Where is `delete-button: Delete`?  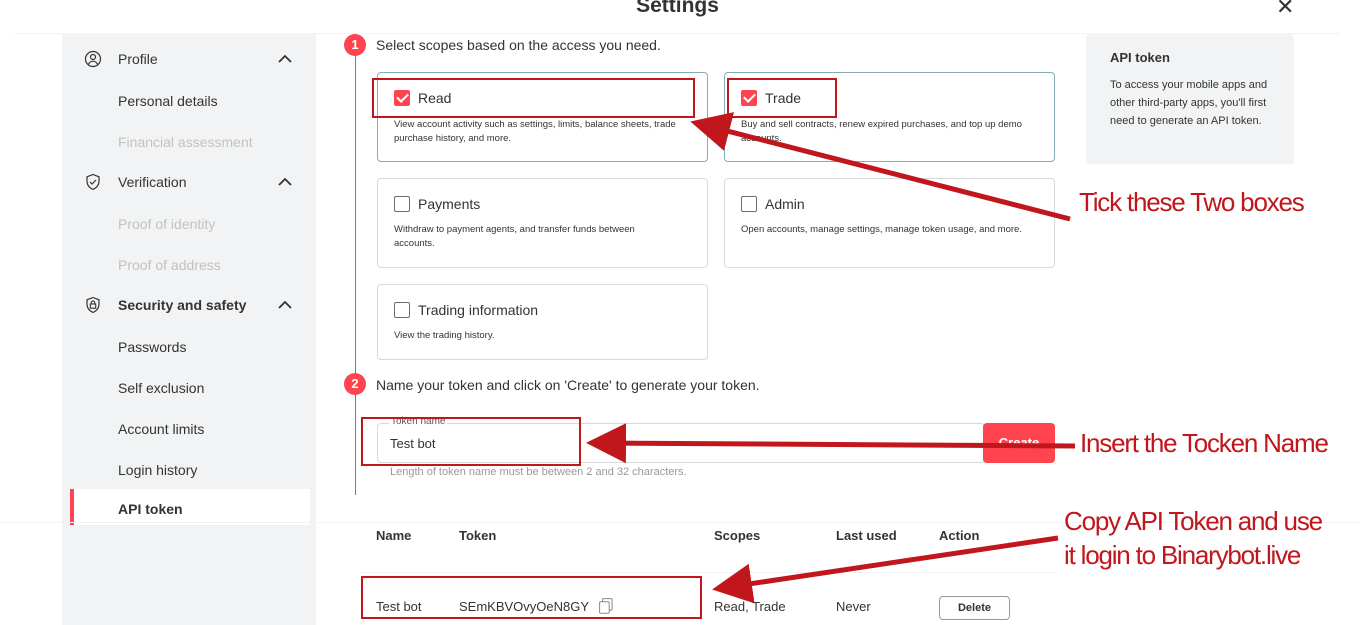
delete-button: Delete is located at coordinates (974, 608).